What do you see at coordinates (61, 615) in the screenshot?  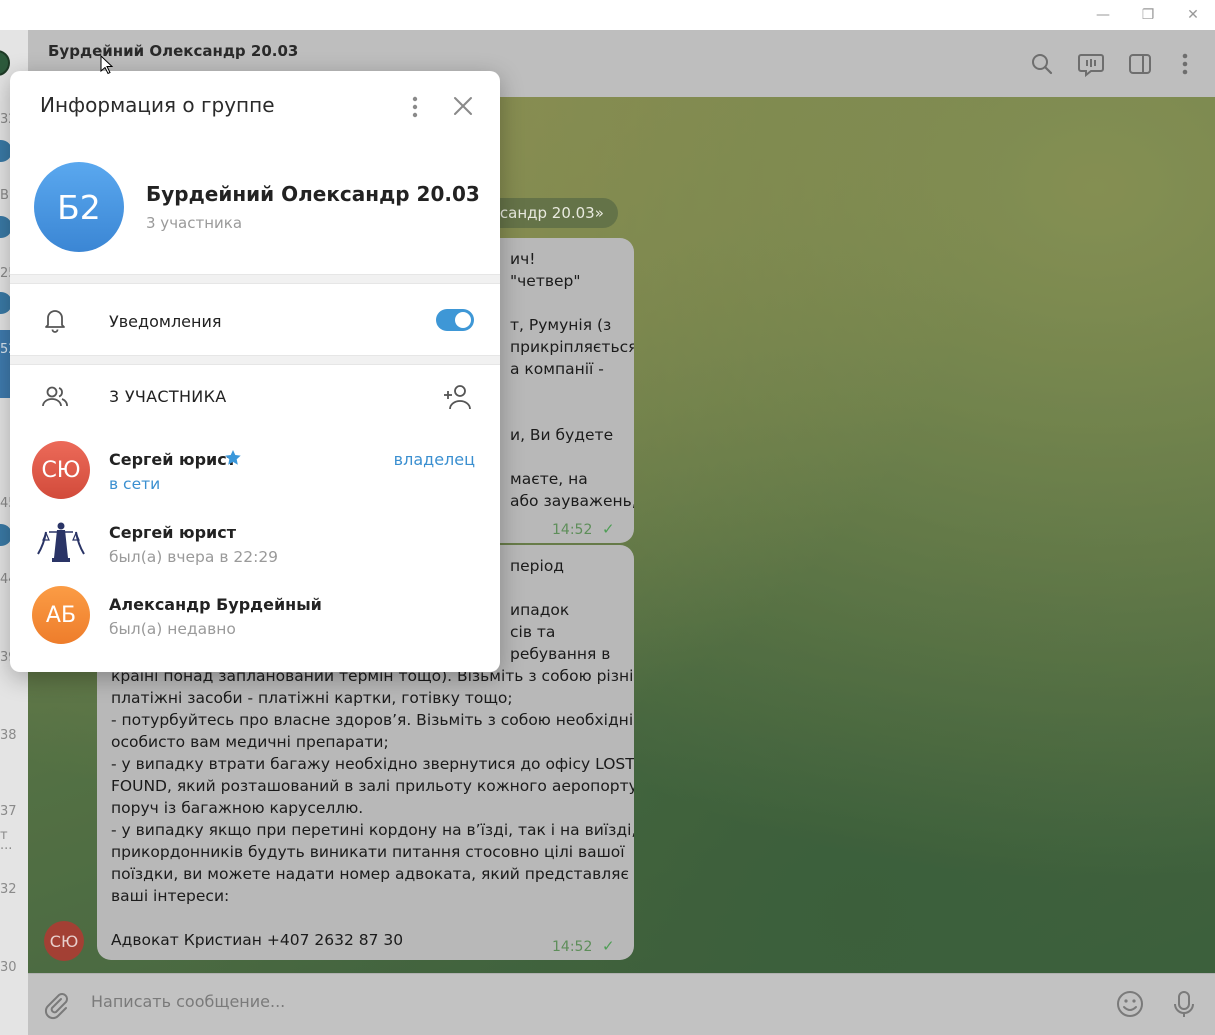 I see `avatar: АБ` at bounding box center [61, 615].